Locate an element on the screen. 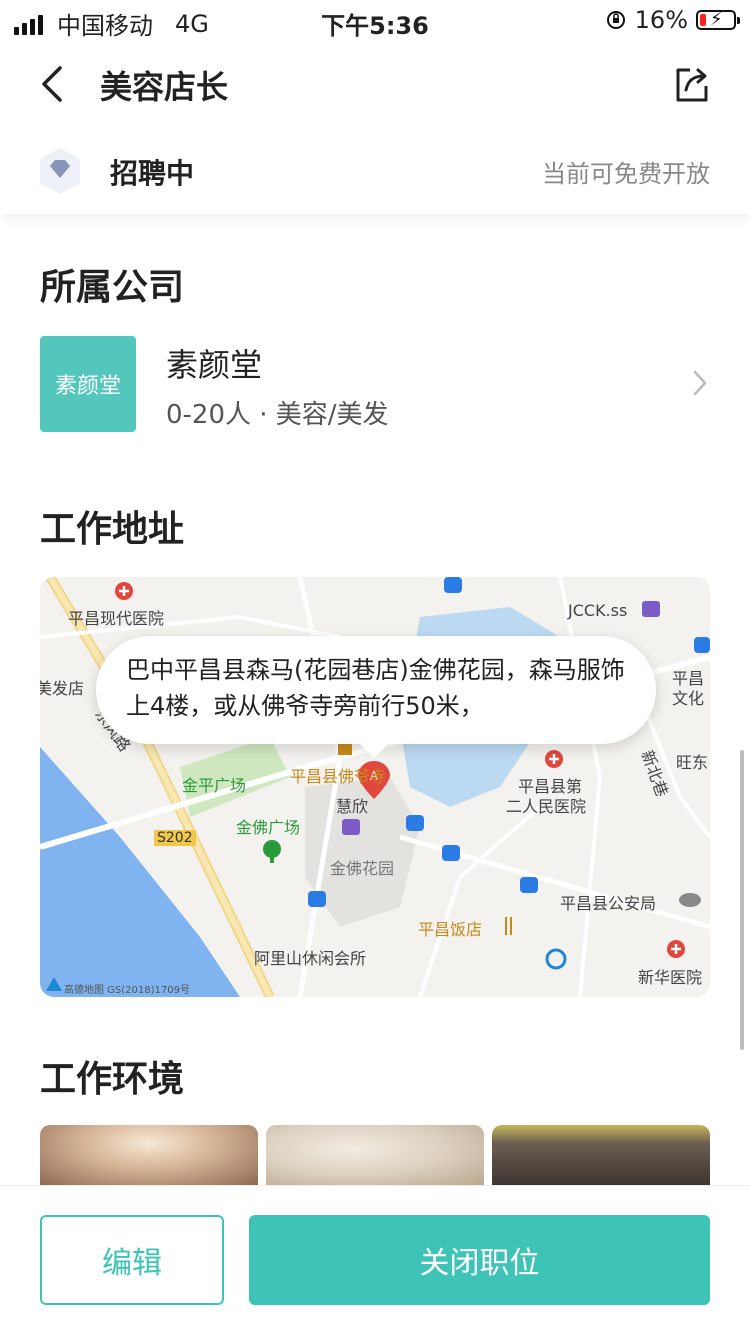  map-label-club: 阿里山休闲会所 is located at coordinates (310, 958).